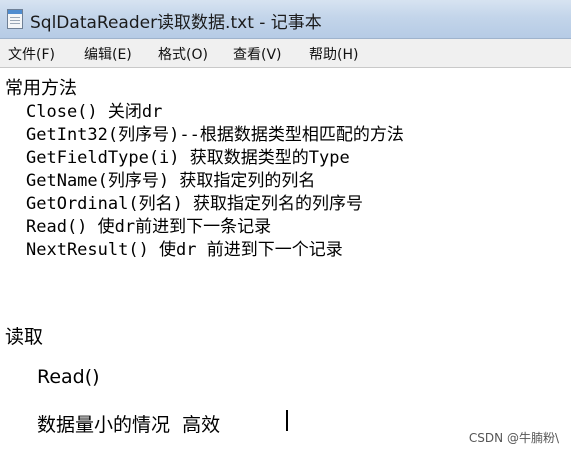  Describe the element at coordinates (333, 54) in the screenshot. I see `menu-help: 帮助(H)` at that location.